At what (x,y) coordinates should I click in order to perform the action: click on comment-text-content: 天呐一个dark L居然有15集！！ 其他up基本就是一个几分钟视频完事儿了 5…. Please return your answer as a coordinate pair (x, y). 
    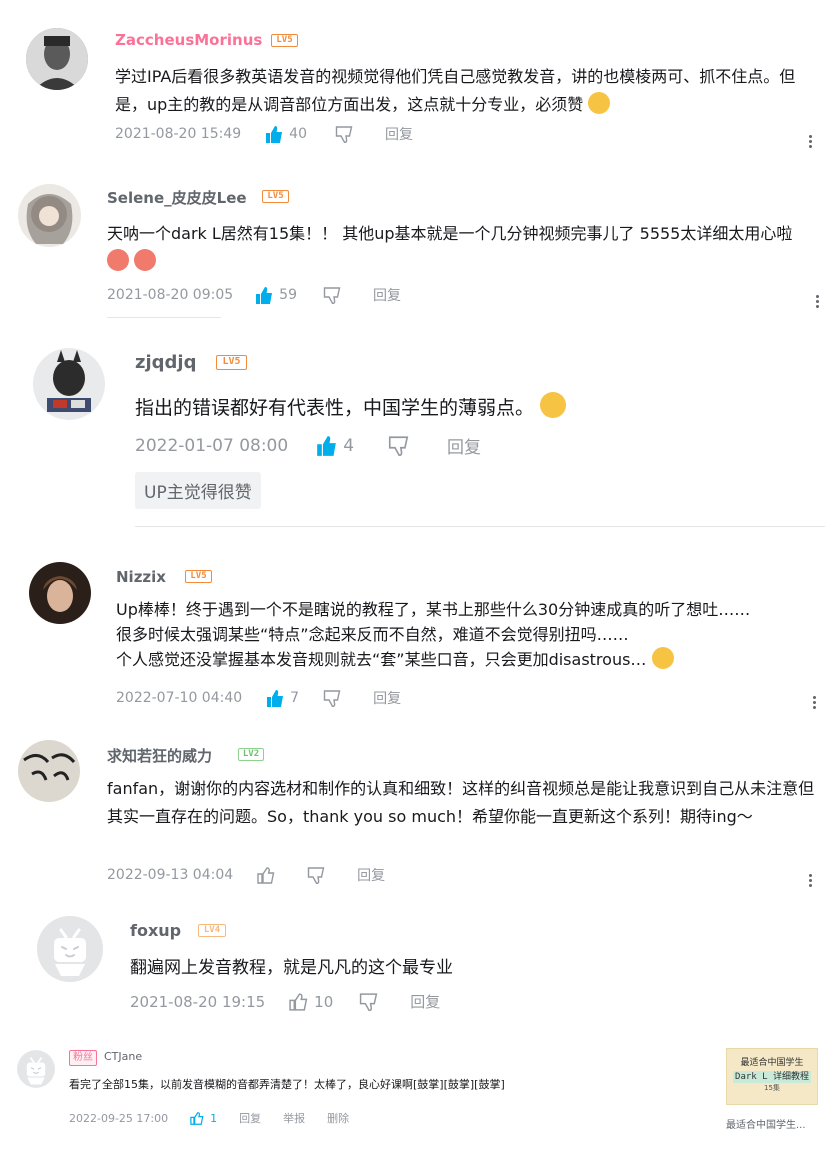
    Looking at the image, I should click on (450, 233).